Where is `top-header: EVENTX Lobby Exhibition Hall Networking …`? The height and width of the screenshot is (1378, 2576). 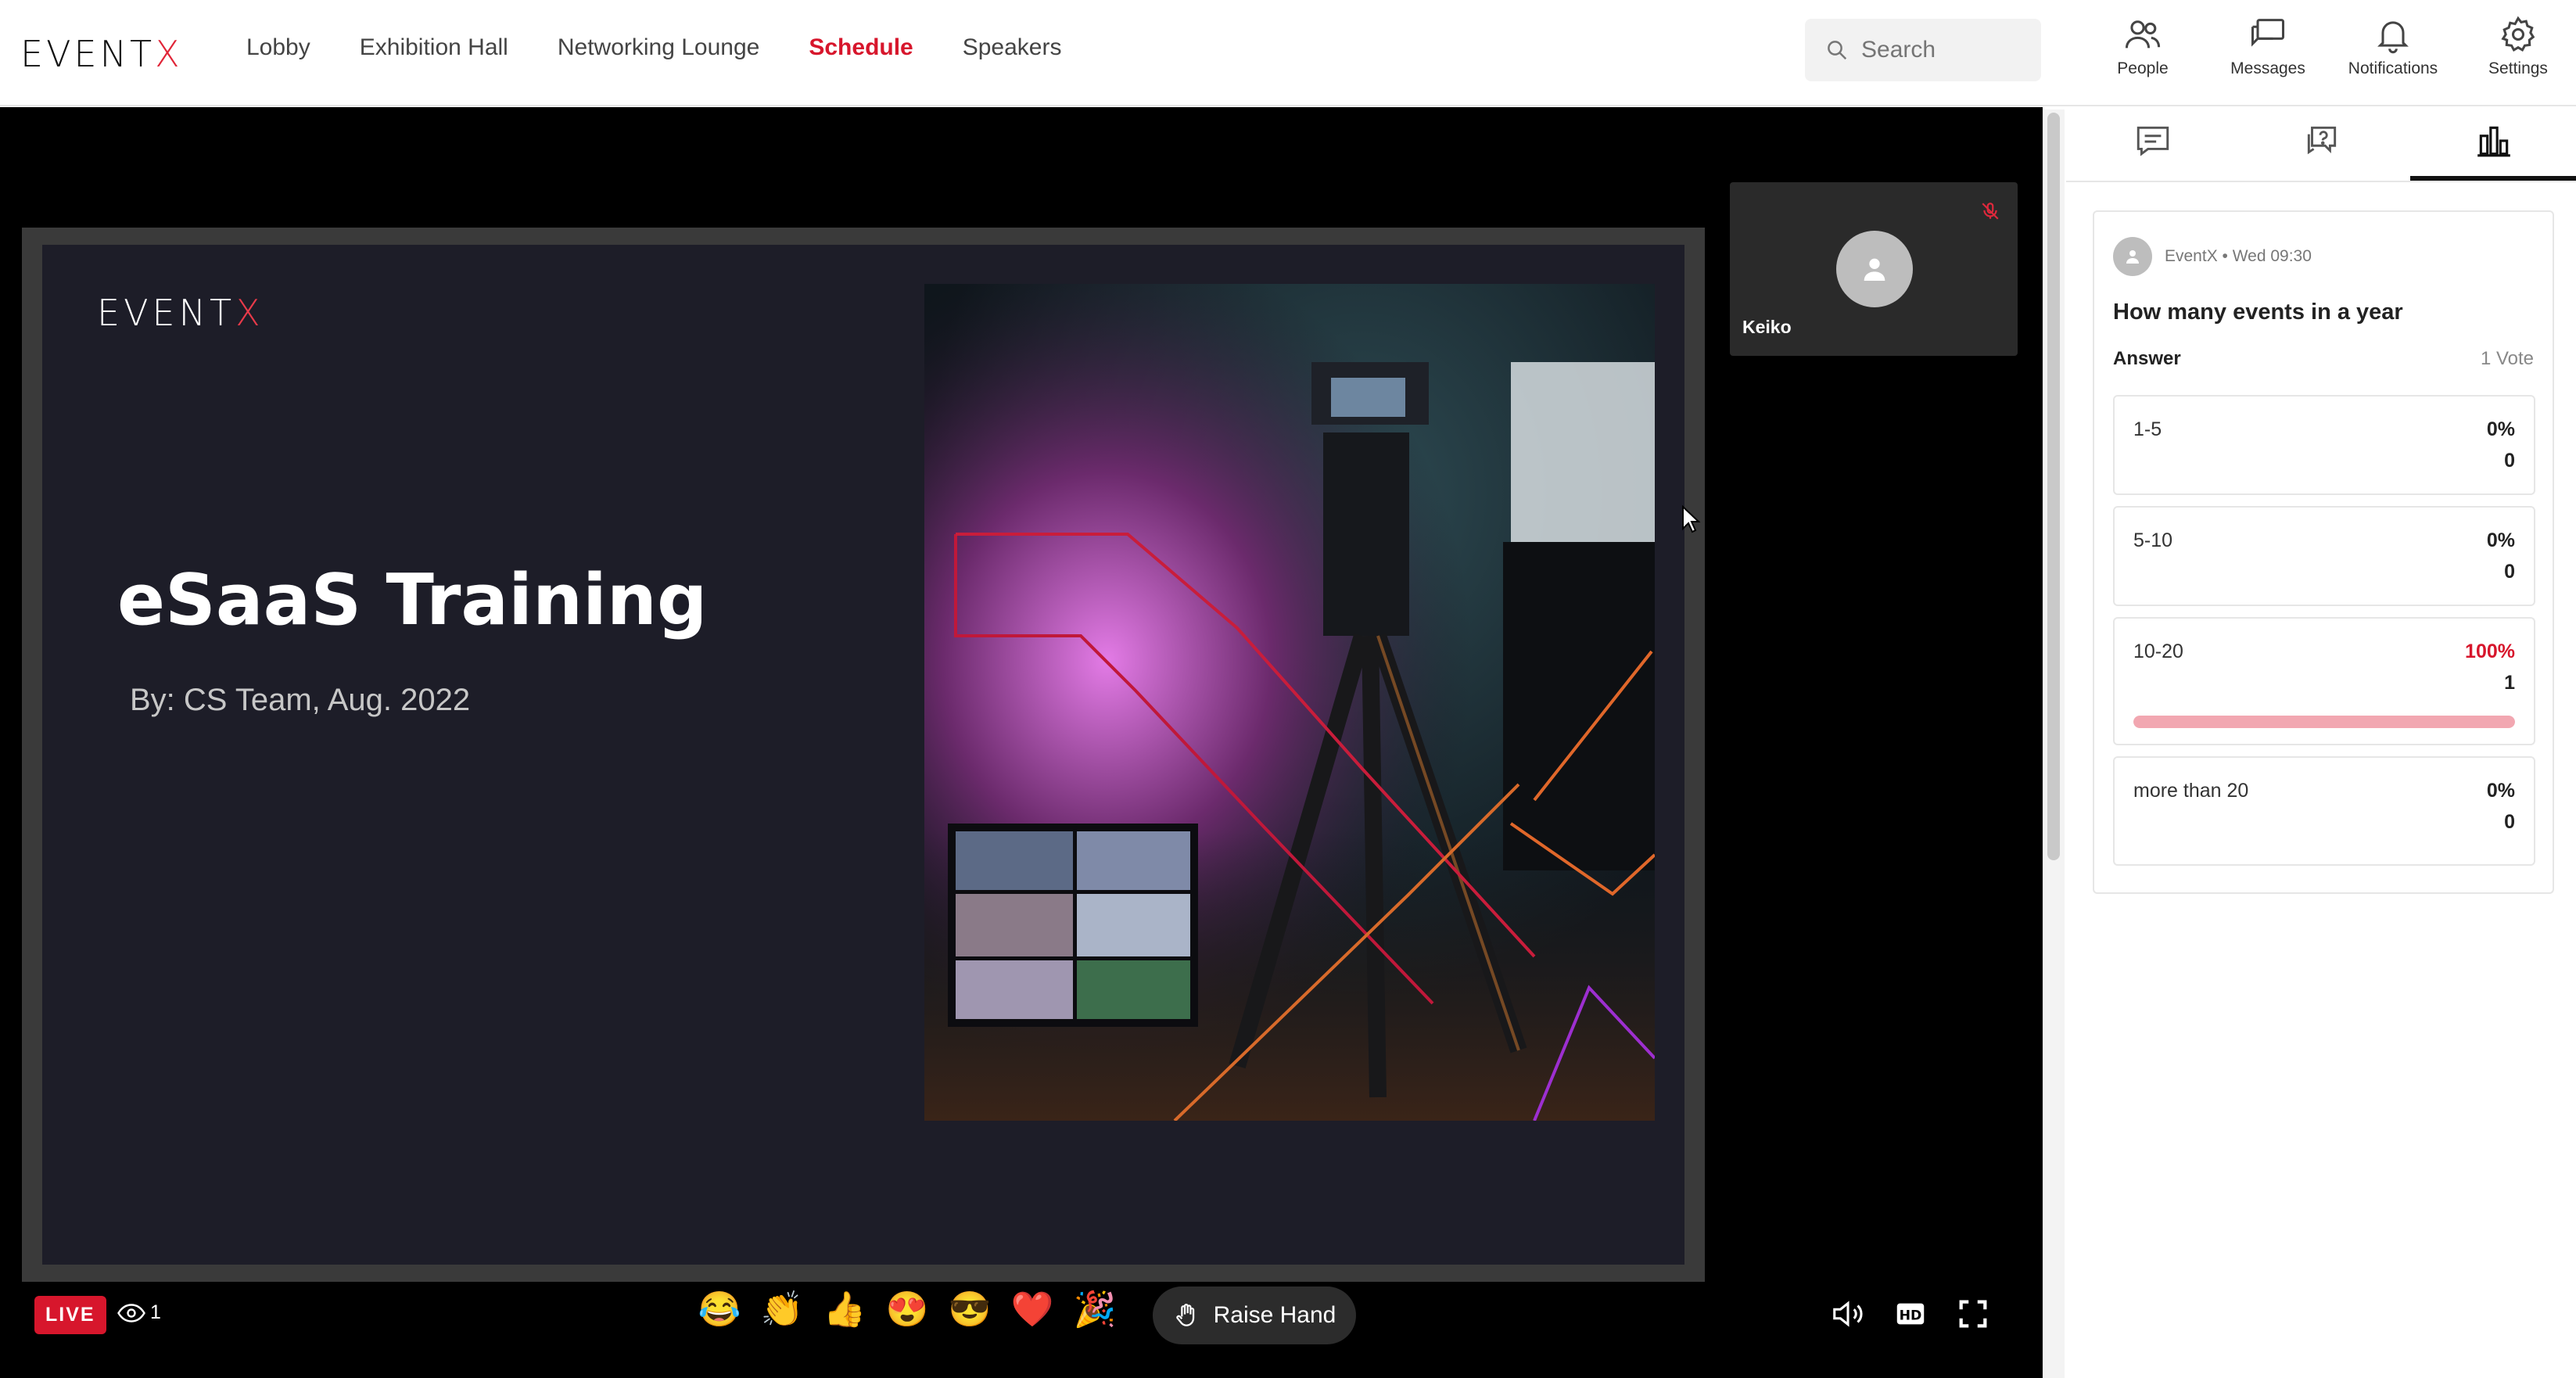
top-header: EVENTX Lobby Exhibition Hall Networking … is located at coordinates (1288, 53).